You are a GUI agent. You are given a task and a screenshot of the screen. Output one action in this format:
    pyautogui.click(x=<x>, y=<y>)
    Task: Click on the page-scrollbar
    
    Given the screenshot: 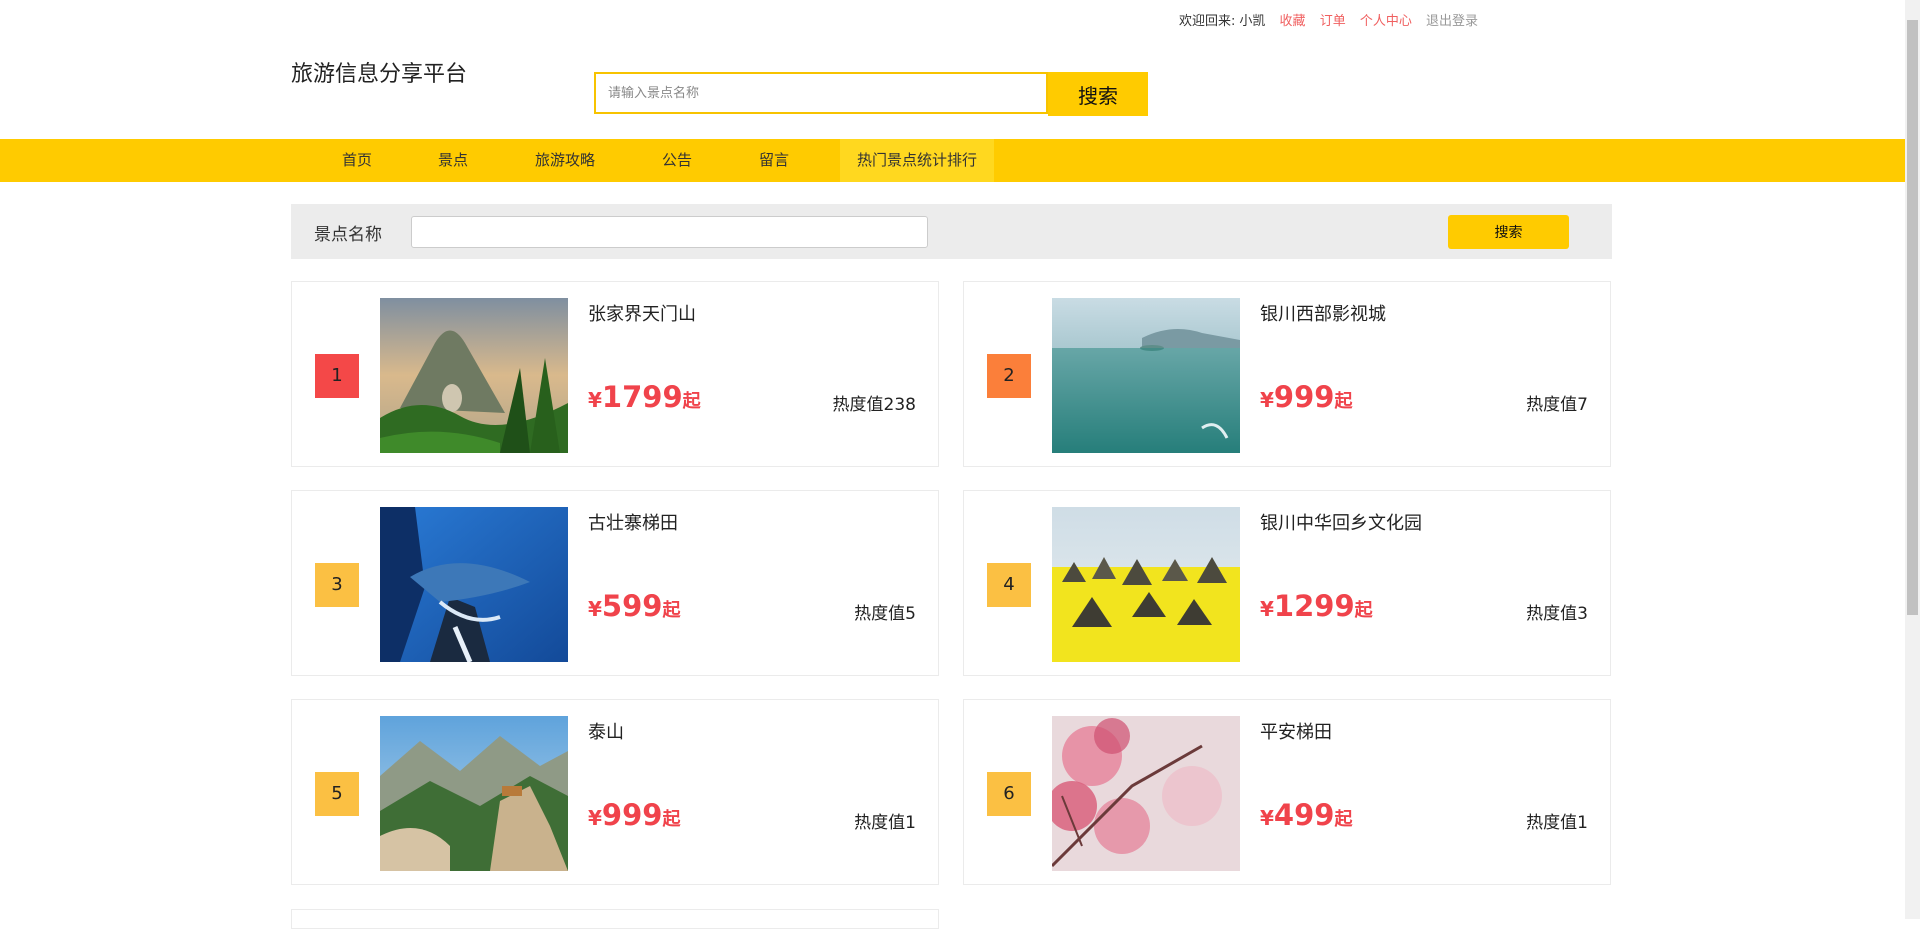 What is the action you would take?
    pyautogui.click(x=1912, y=459)
    